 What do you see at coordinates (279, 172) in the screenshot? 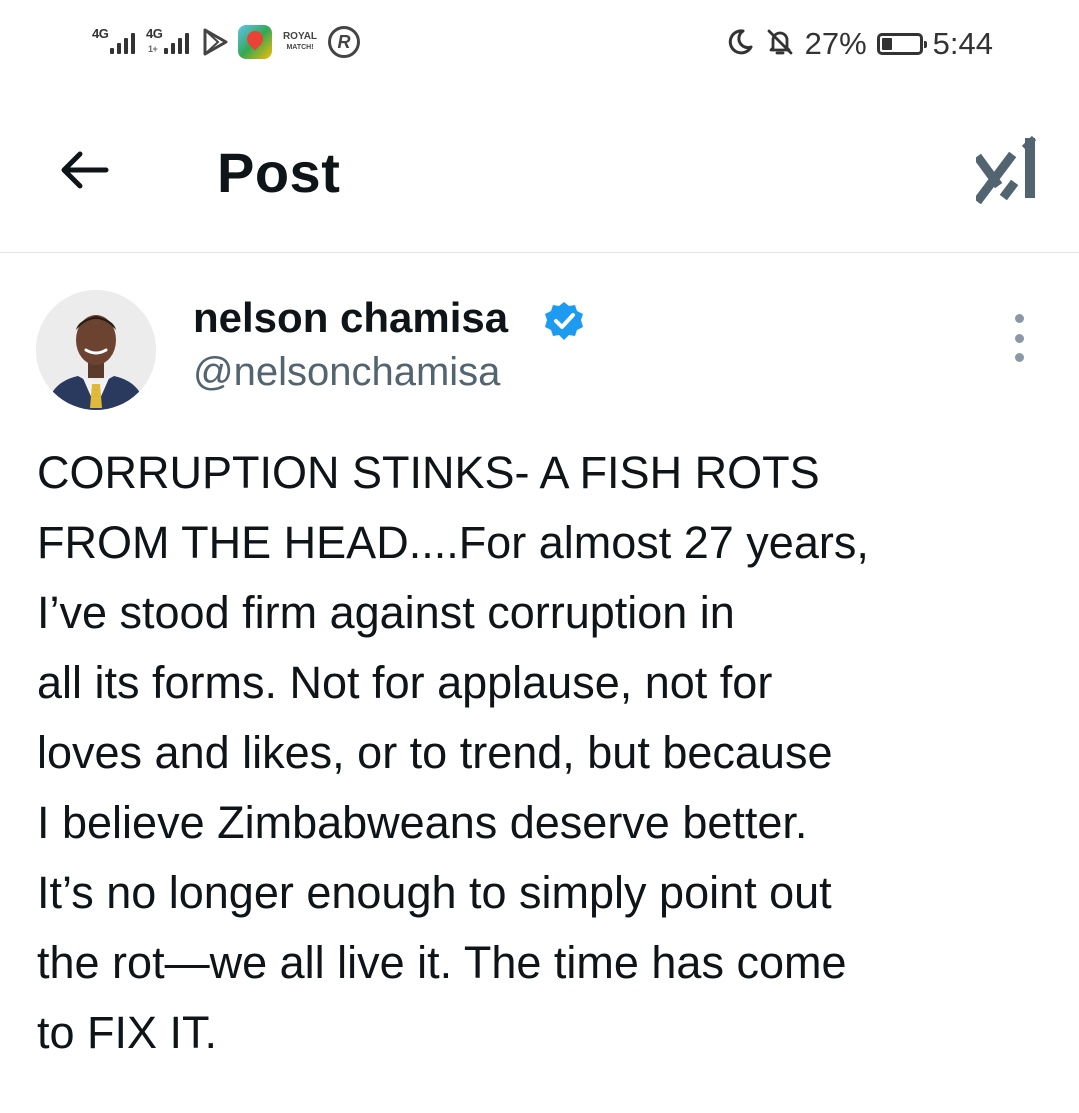
I see `page-title: Post` at bounding box center [279, 172].